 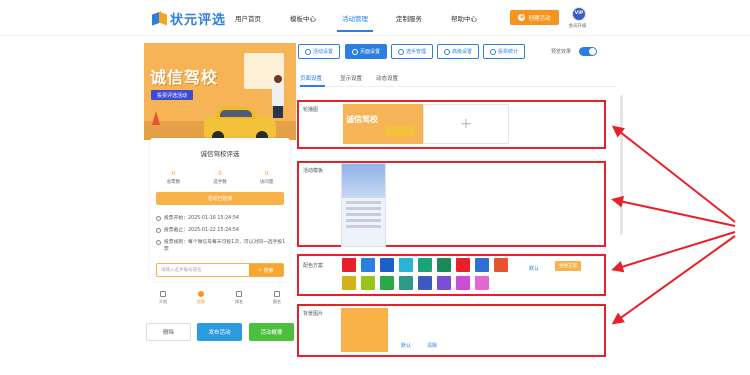 I want to click on stat-total-votes: 0 总票数, so click(x=174, y=178).